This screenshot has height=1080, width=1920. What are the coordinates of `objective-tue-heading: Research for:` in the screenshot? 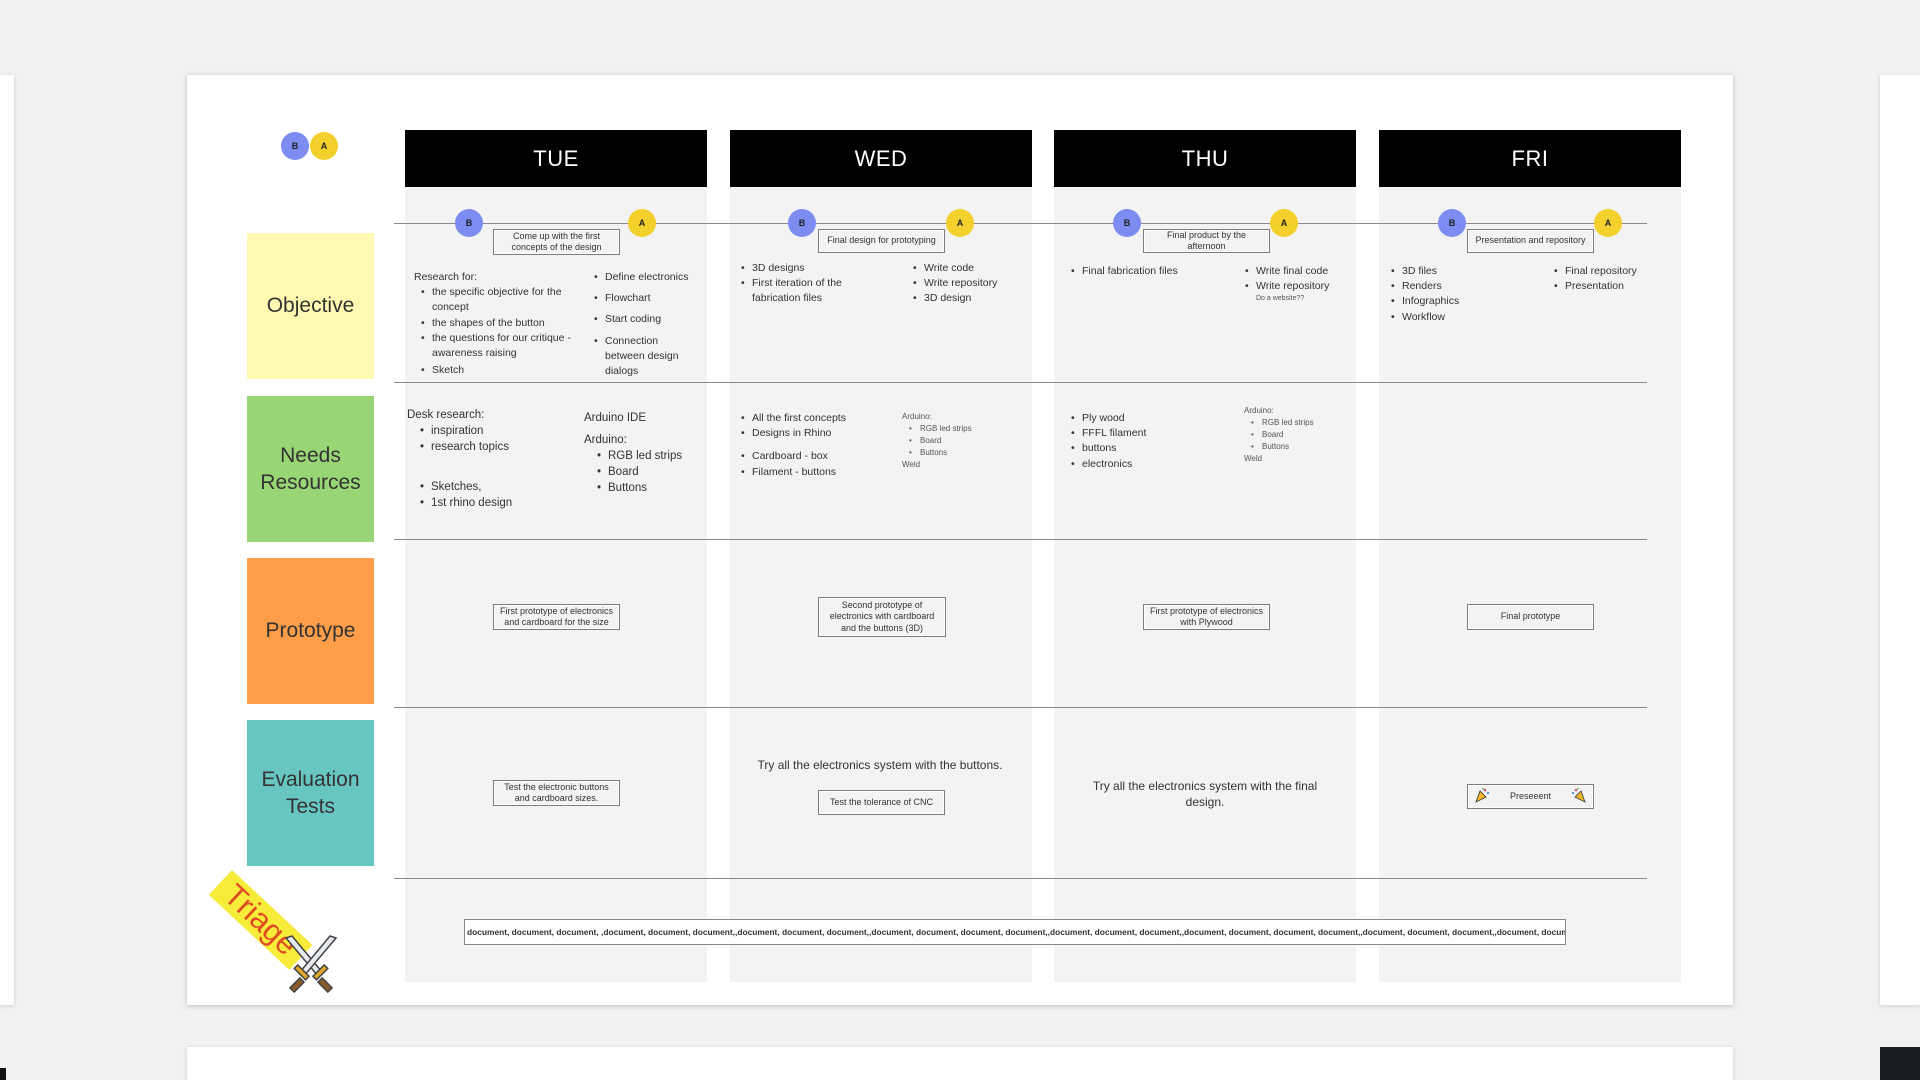 It's located at (446, 277).